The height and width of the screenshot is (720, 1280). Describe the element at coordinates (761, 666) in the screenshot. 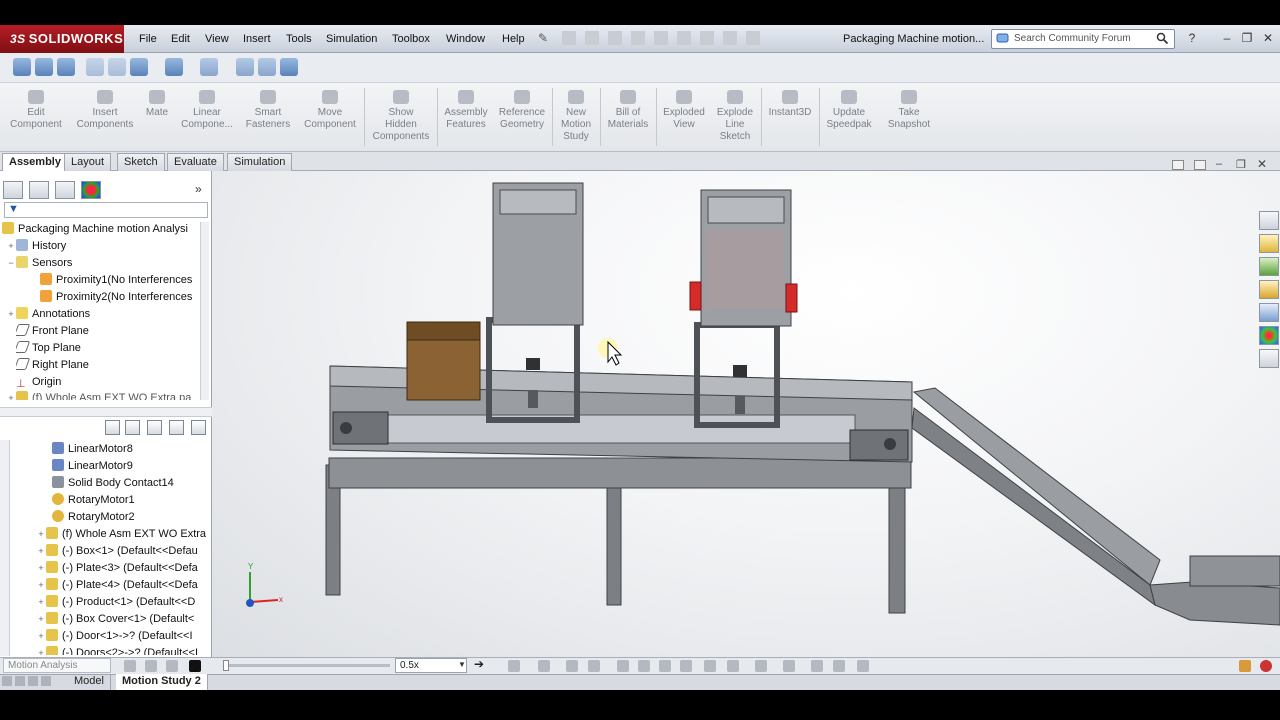

I see `results-plots-icon` at that location.